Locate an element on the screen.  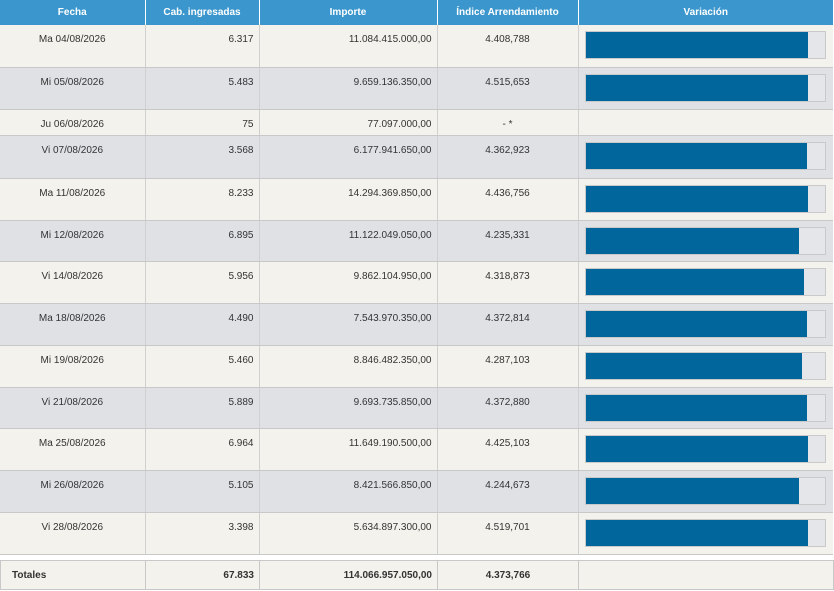
totals-cabezas: 67.833 is located at coordinates (202, 575).